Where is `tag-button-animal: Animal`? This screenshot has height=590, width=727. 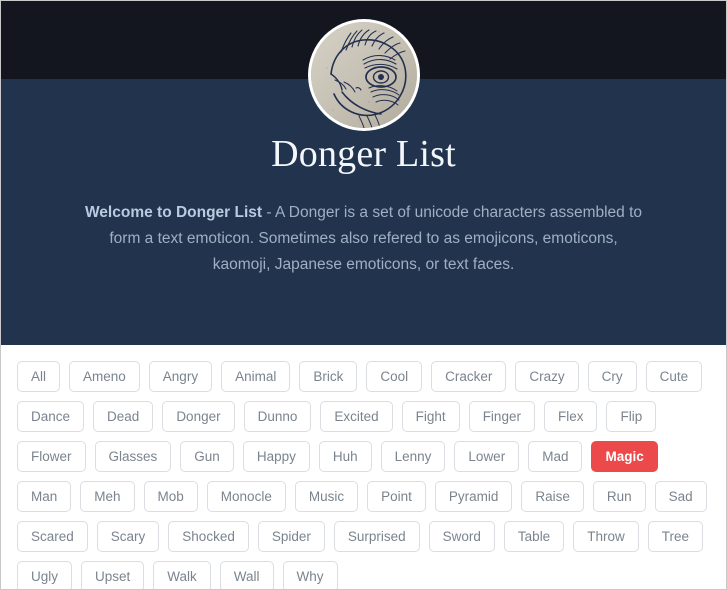 tag-button-animal: Animal is located at coordinates (256, 376).